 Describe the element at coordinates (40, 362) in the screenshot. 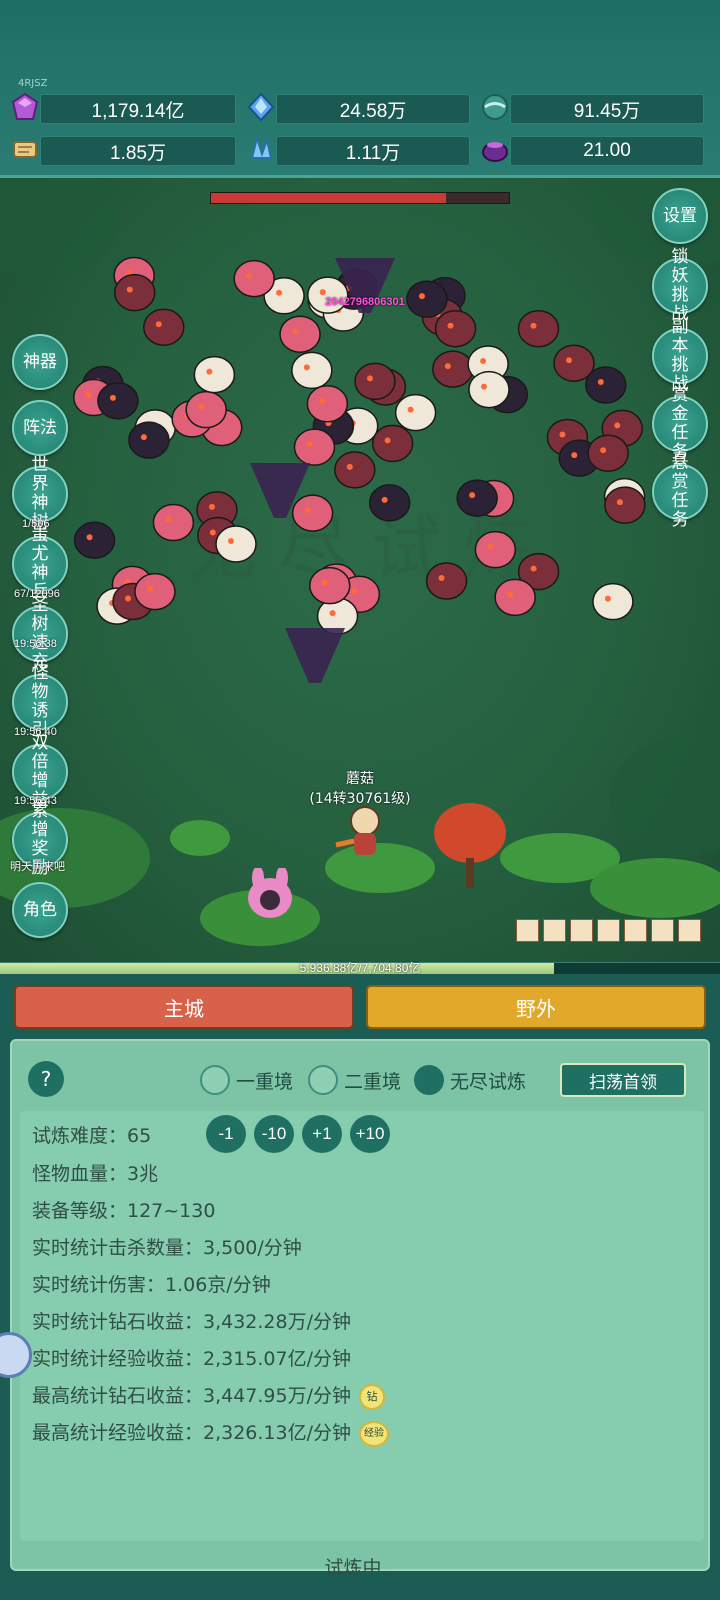

I see `artifact-button: 神器` at that location.